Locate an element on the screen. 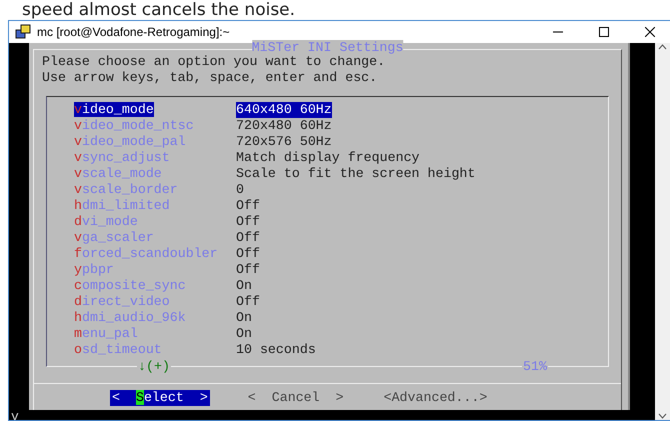 Image resolution: width=670 pixels, height=421 pixels. dialog-button: <Advanced...> is located at coordinates (436, 398).